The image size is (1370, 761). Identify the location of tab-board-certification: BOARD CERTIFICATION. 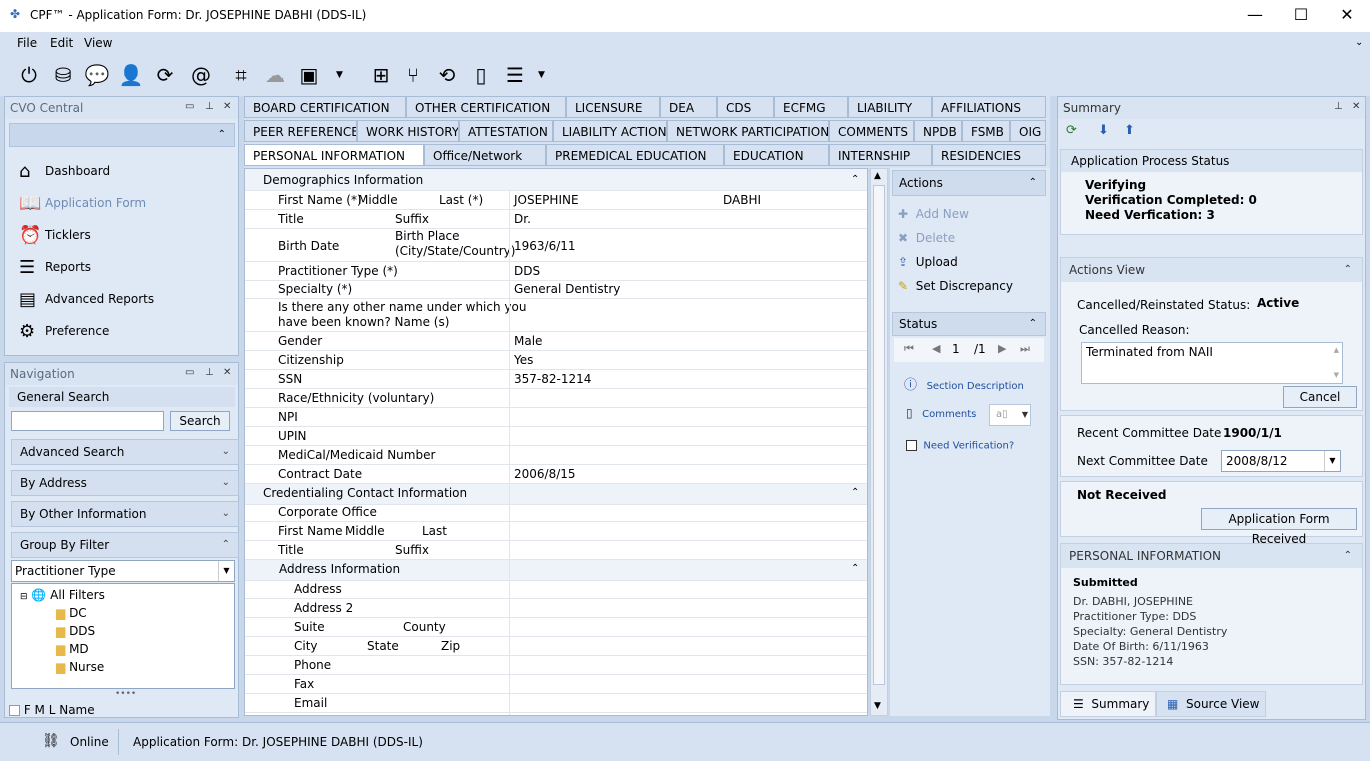
(325, 107).